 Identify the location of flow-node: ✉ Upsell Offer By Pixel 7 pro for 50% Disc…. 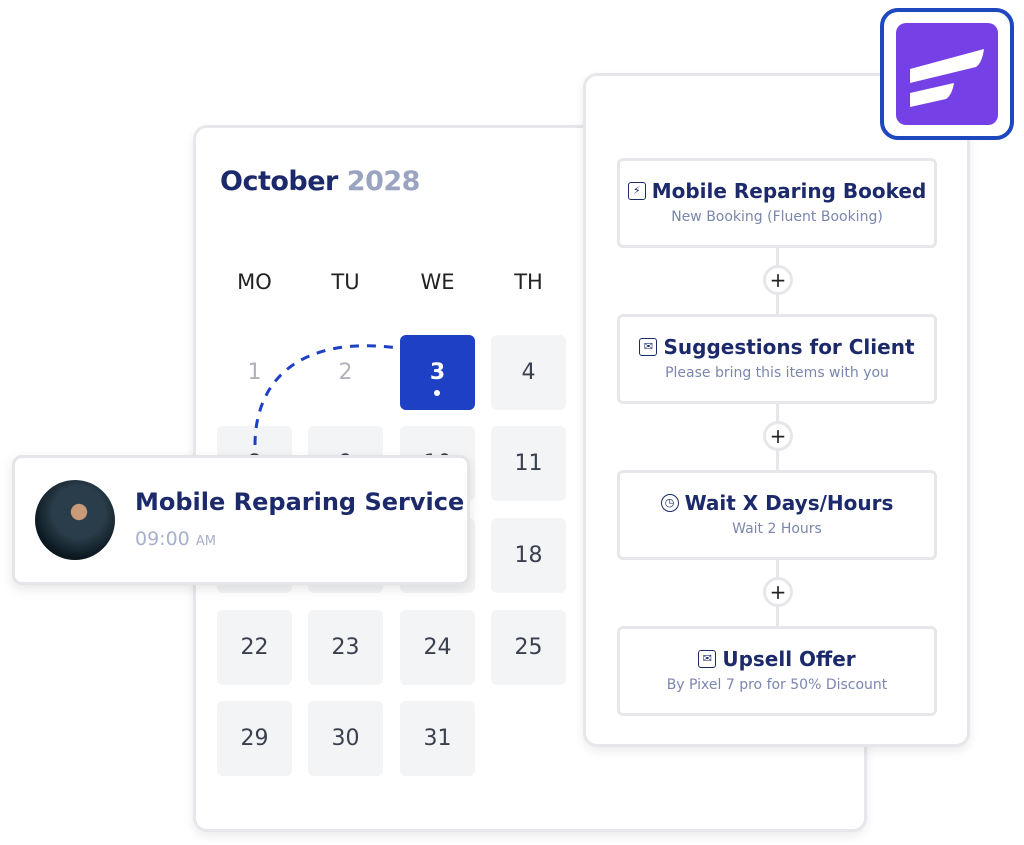
(777, 671).